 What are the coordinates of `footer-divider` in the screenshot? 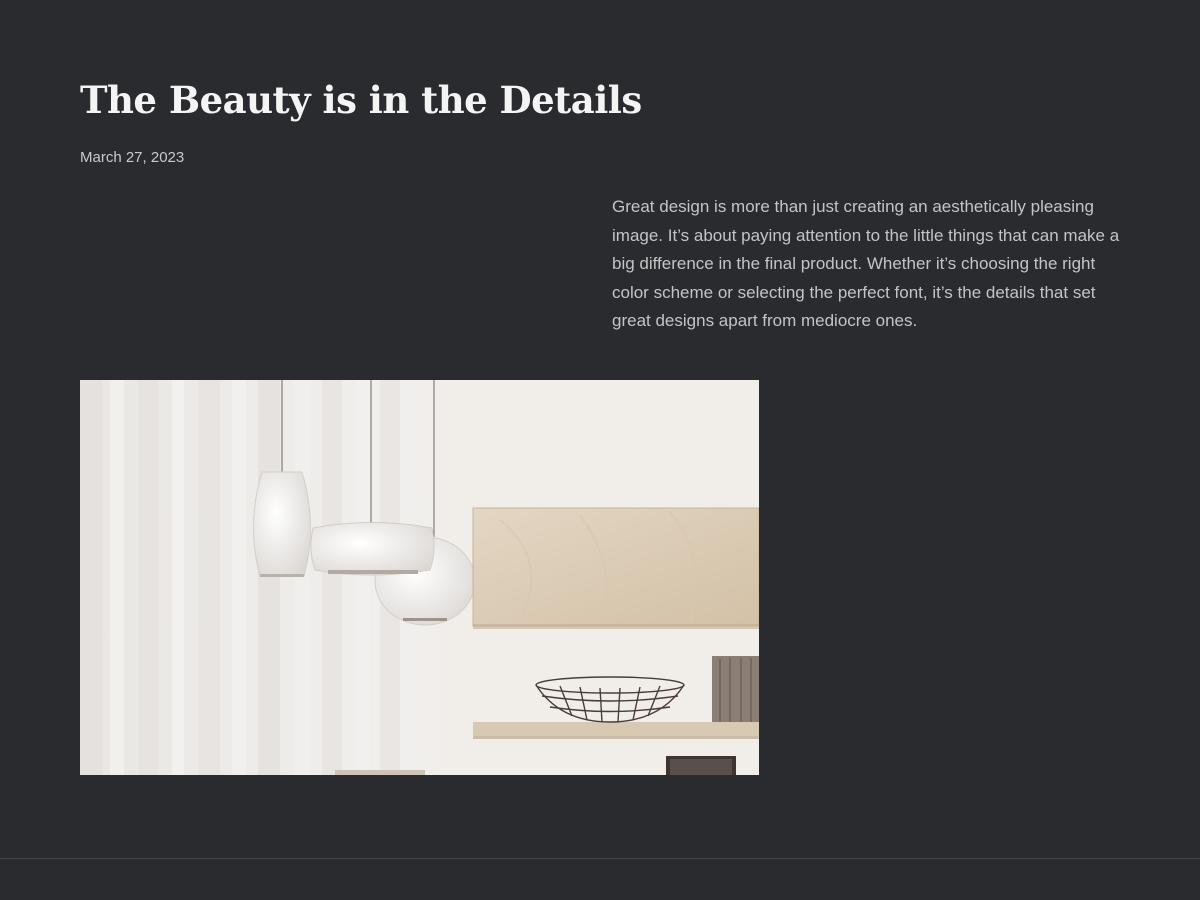 It's located at (600, 858).